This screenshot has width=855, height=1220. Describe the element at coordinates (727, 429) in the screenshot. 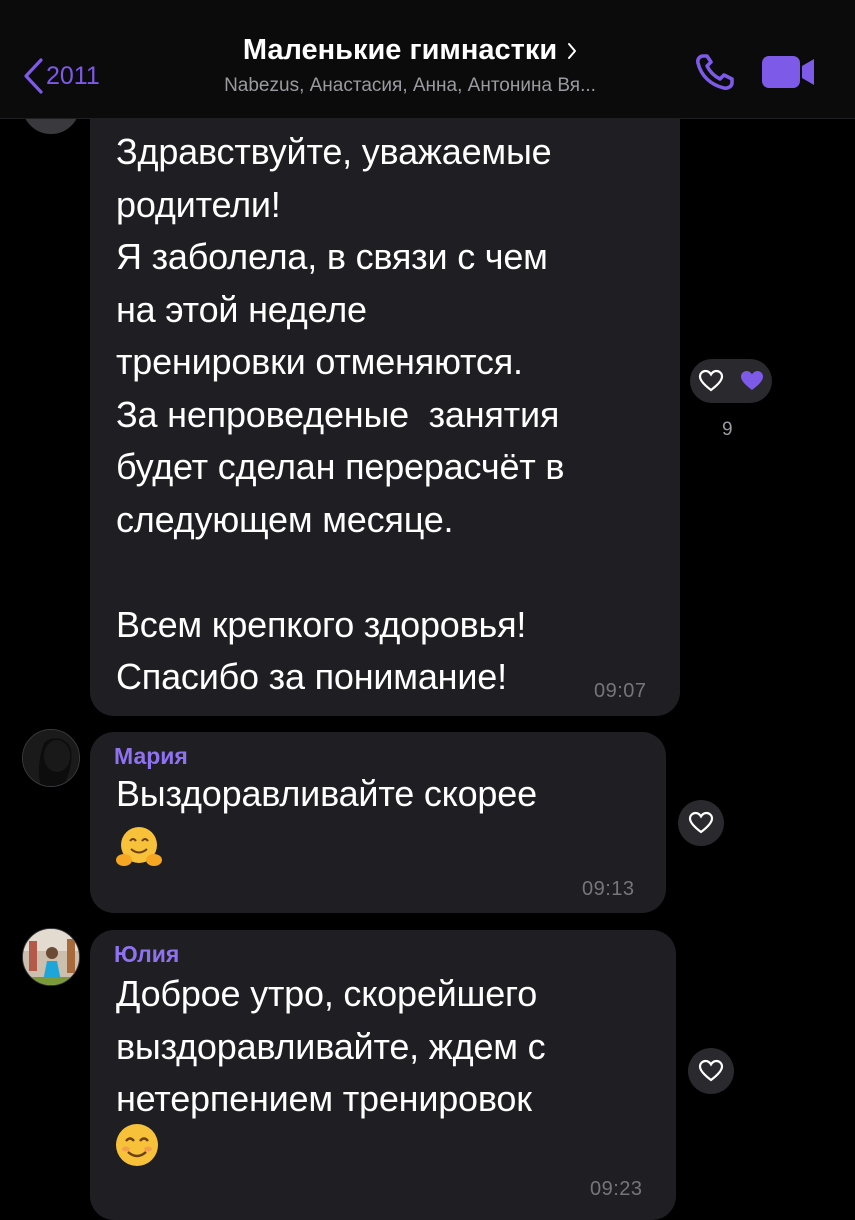

I see `reaction-count: 9` at that location.